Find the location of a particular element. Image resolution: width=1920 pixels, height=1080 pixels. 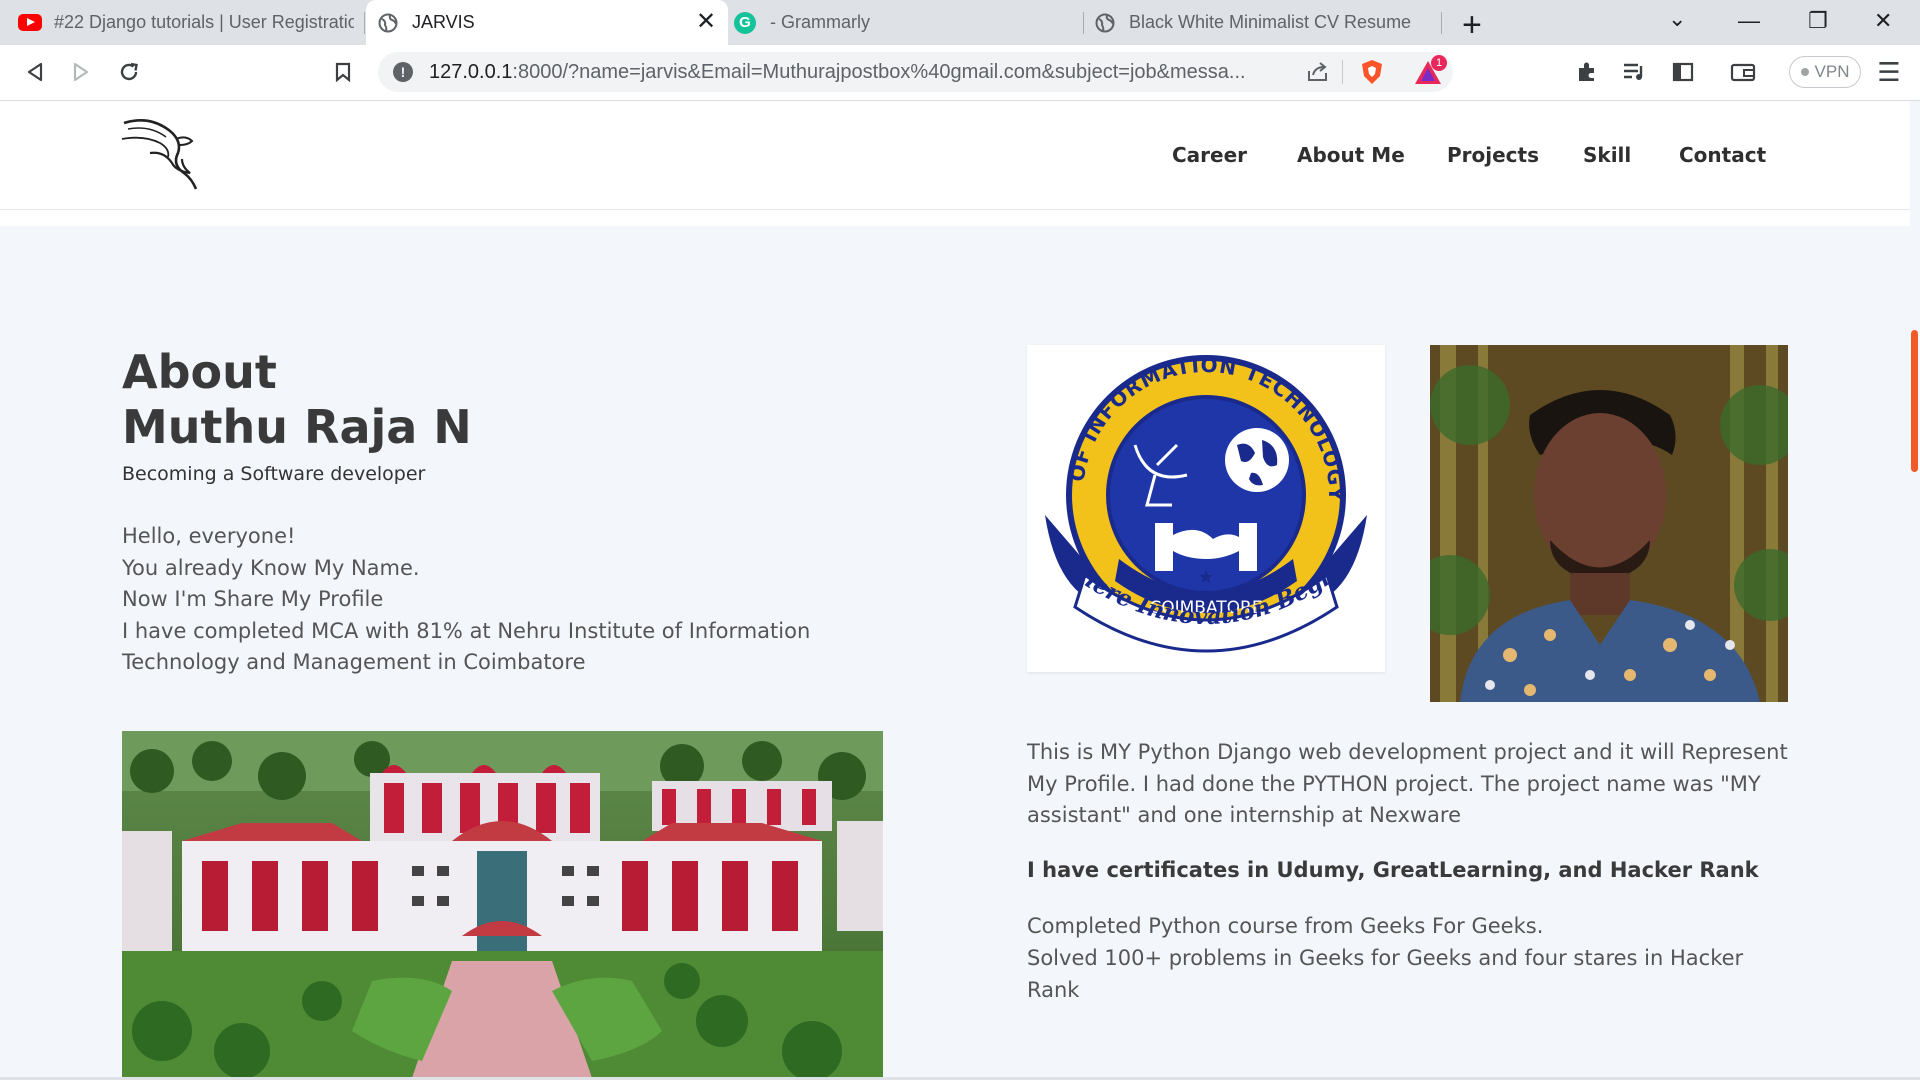

profile-photo is located at coordinates (1609, 523).